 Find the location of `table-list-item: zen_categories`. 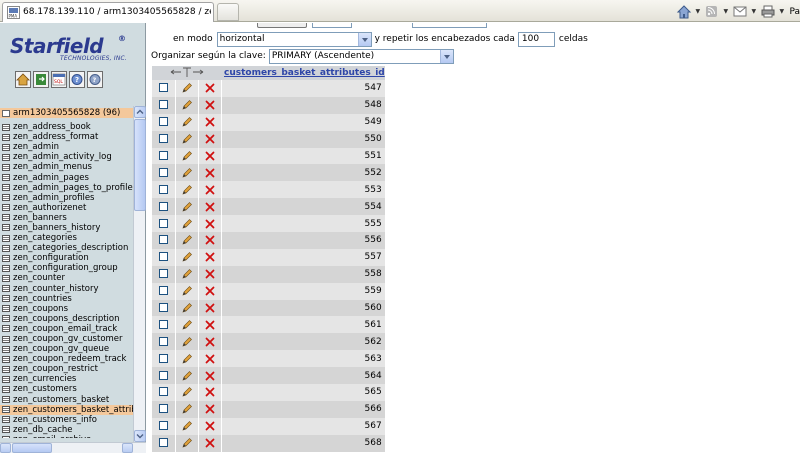

table-list-item: zen_categories is located at coordinates (66, 238).